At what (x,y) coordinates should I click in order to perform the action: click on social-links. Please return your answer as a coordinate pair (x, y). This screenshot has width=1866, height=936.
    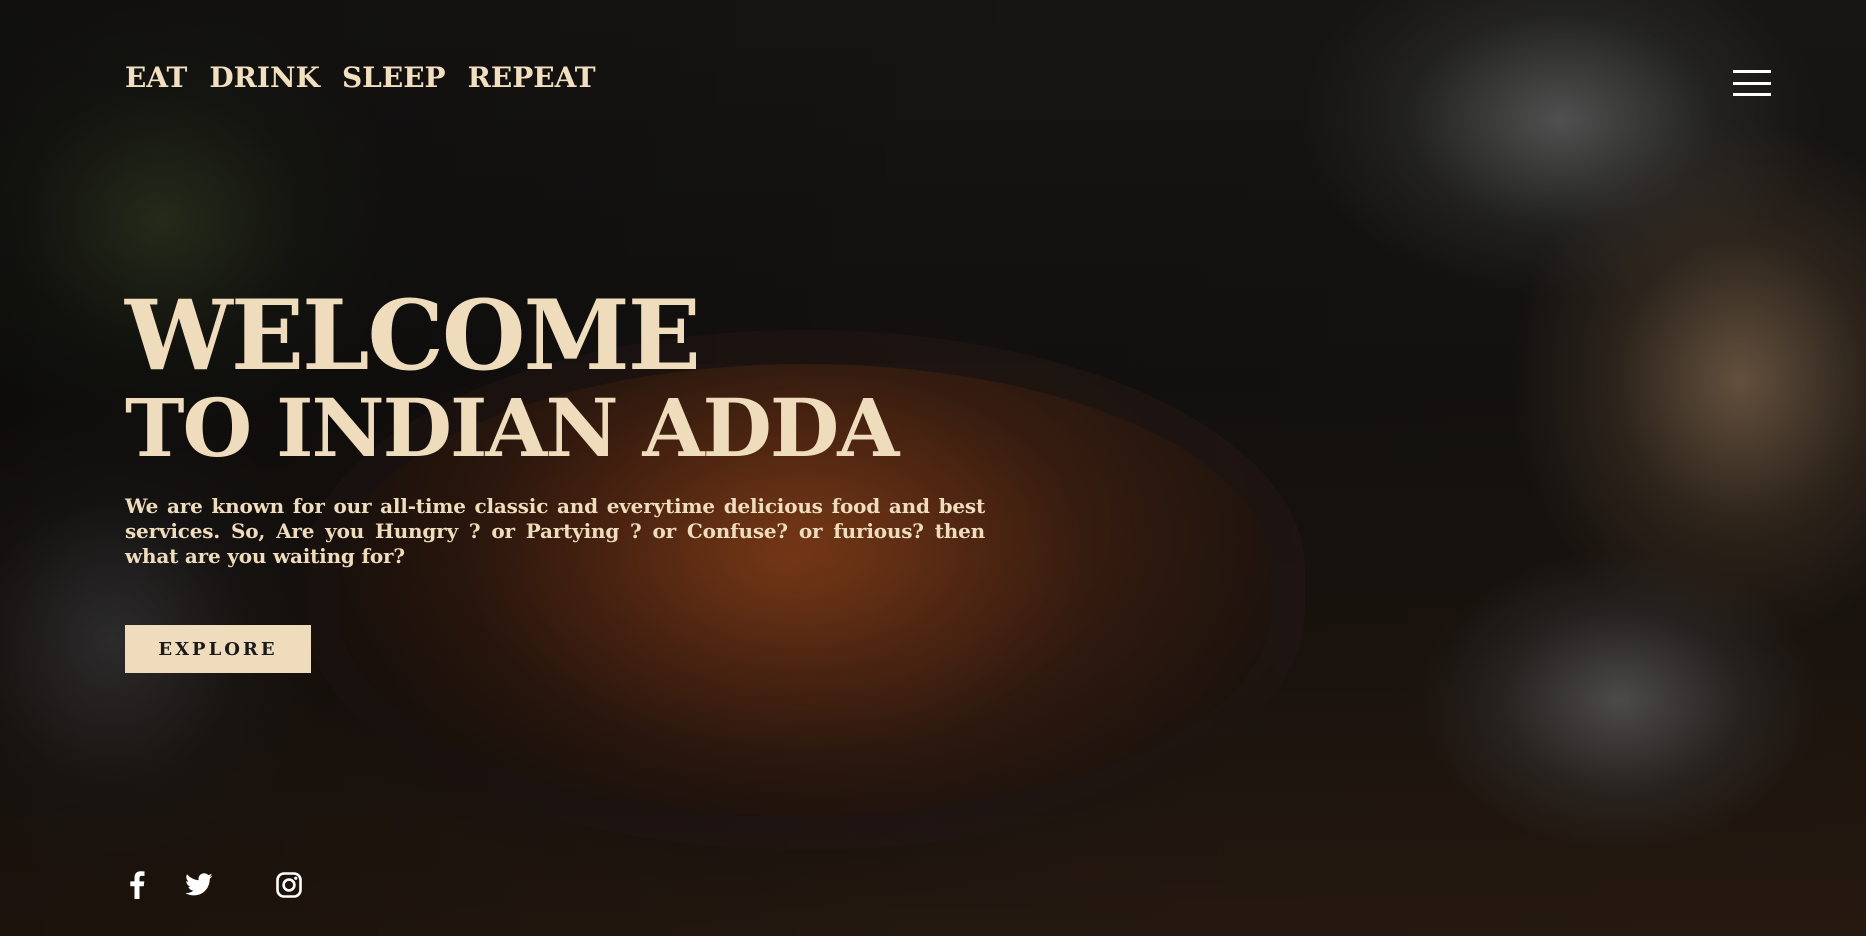
    Looking at the image, I should click on (213, 885).